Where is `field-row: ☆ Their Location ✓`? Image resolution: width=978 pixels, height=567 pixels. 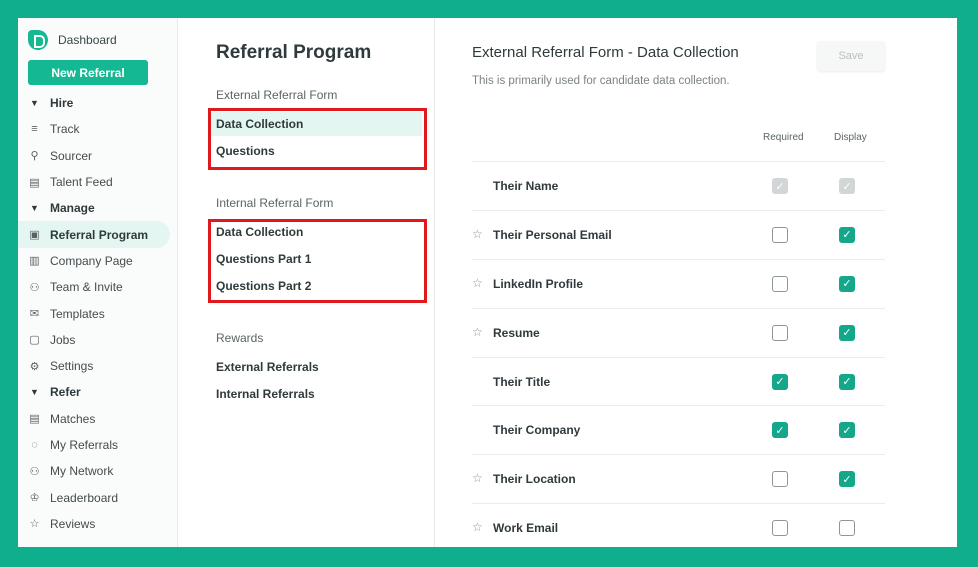 field-row: ☆ Their Location ✓ is located at coordinates (678, 478).